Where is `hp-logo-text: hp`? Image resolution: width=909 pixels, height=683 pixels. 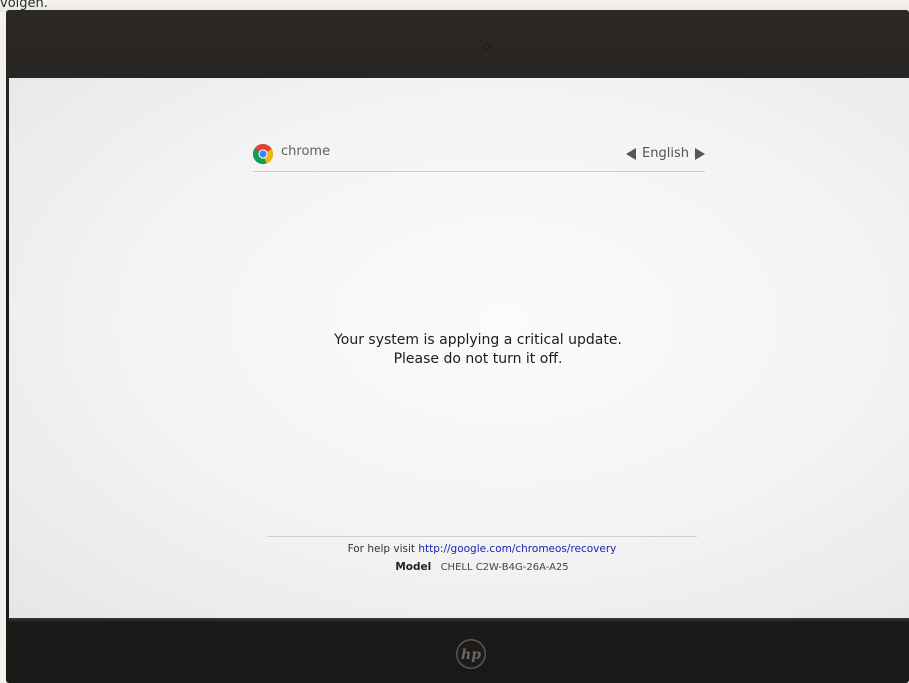
hp-logo-text: hp is located at coordinates (471, 655).